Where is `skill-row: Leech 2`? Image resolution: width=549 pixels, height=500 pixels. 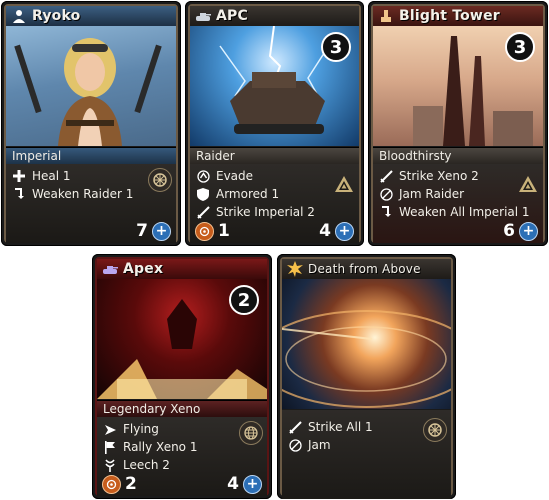
skill-row: Leech 2 is located at coordinates (182, 465).